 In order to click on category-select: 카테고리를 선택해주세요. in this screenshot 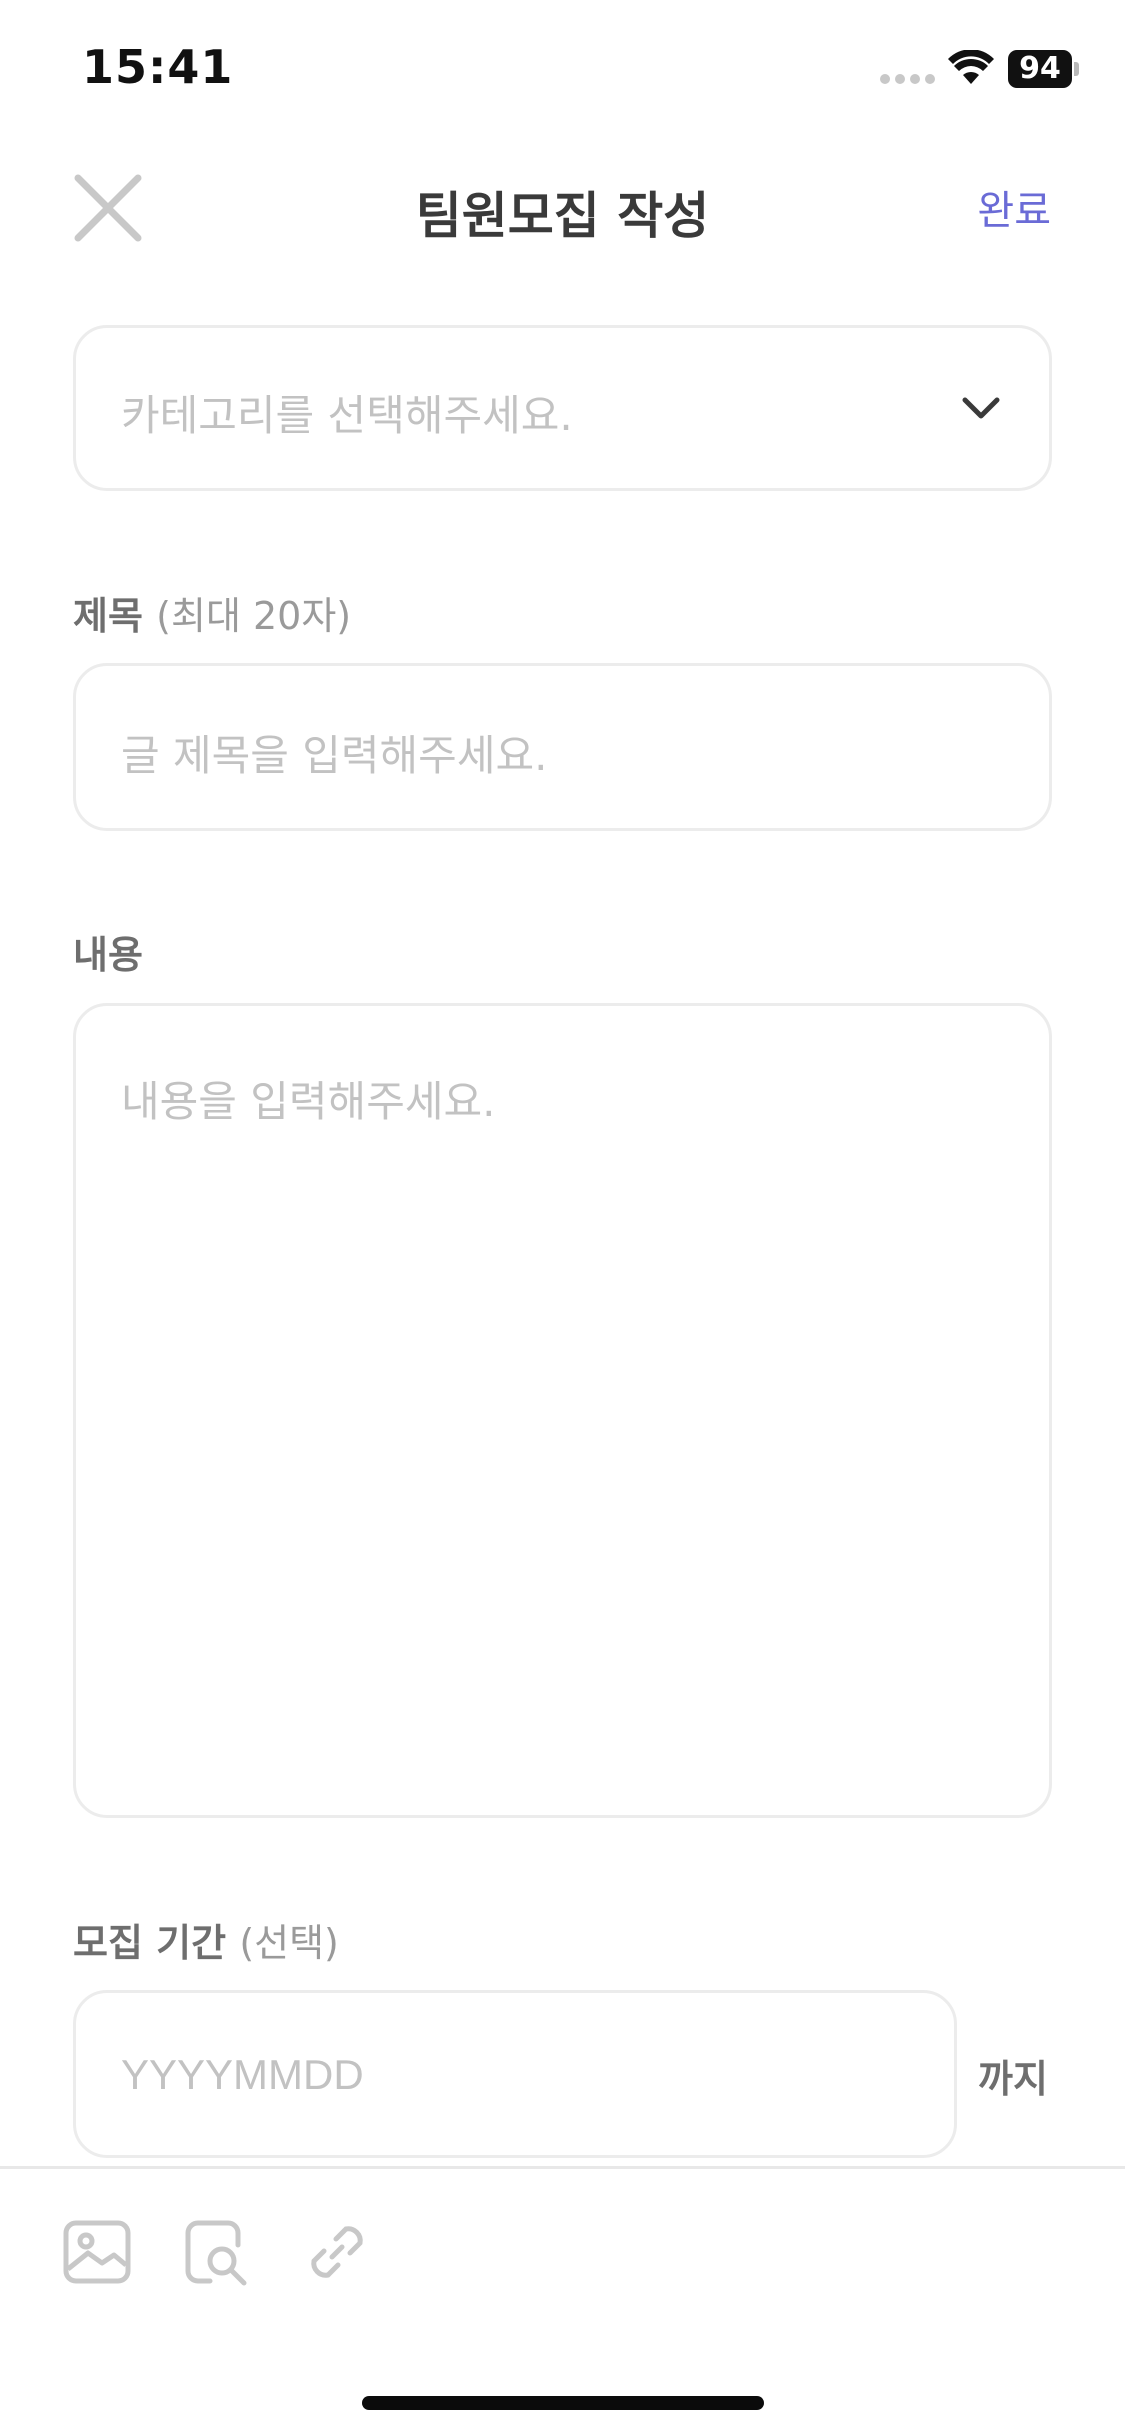, I will do `click(562, 408)`.